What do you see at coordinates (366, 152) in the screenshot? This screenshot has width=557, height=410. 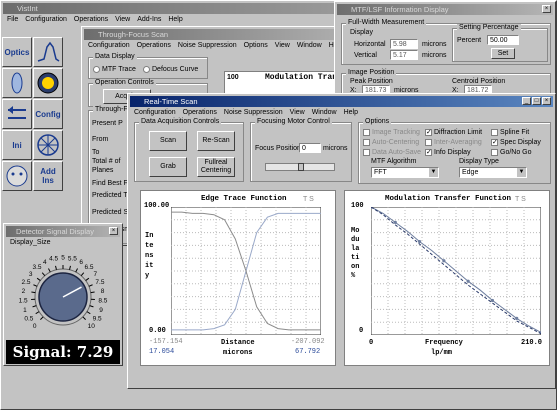 I see `data-autosave-checkbox` at bounding box center [366, 152].